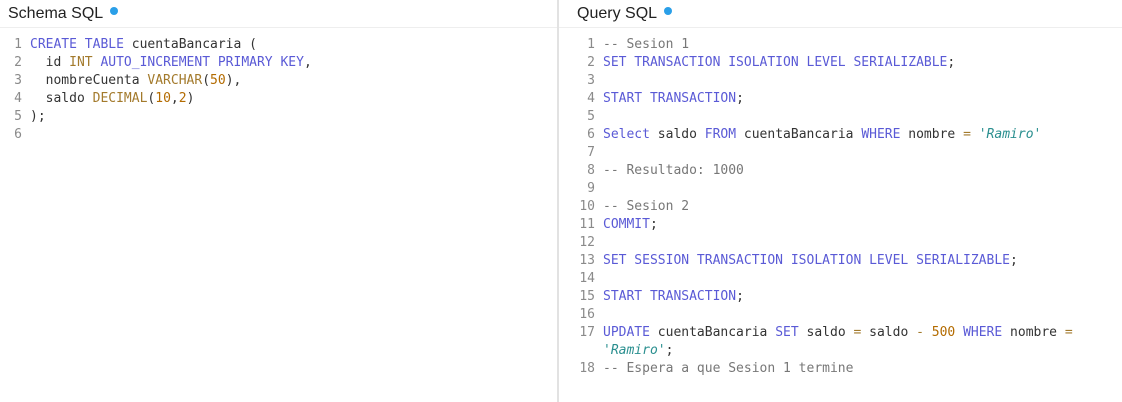  I want to click on code-line: 10 -- Sesion 2, so click(840, 207).